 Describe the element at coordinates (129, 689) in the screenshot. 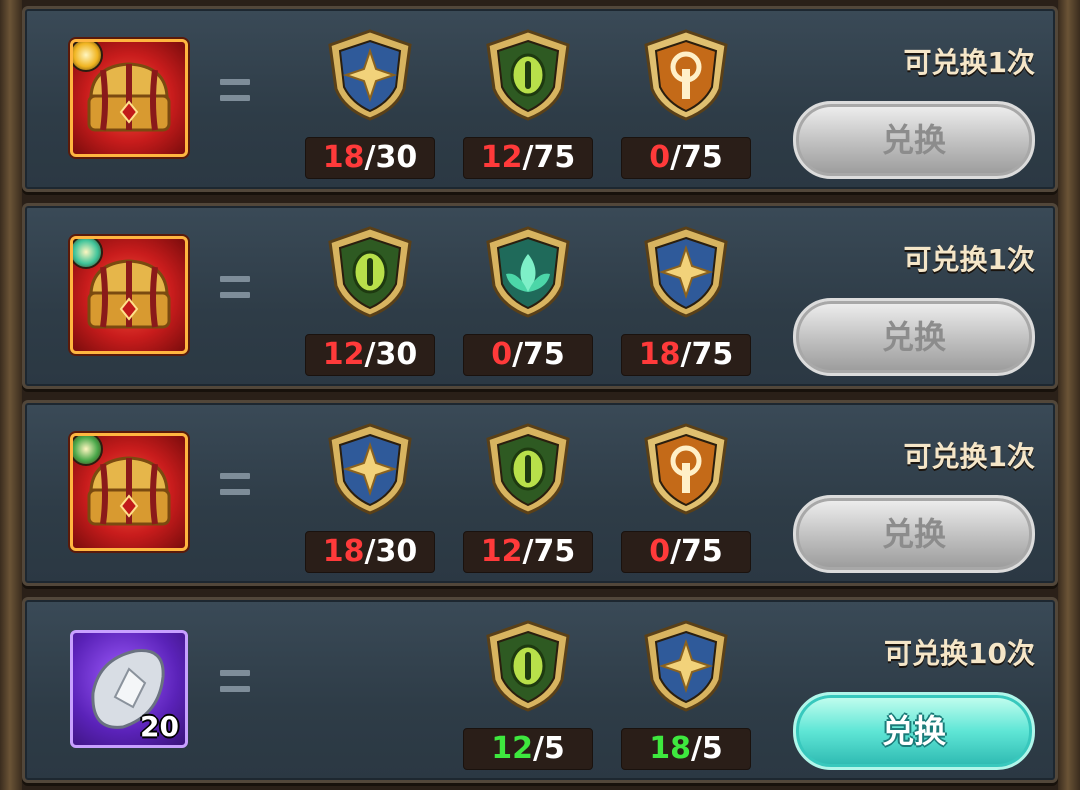

I see `reward-gem-icon: 20` at that location.